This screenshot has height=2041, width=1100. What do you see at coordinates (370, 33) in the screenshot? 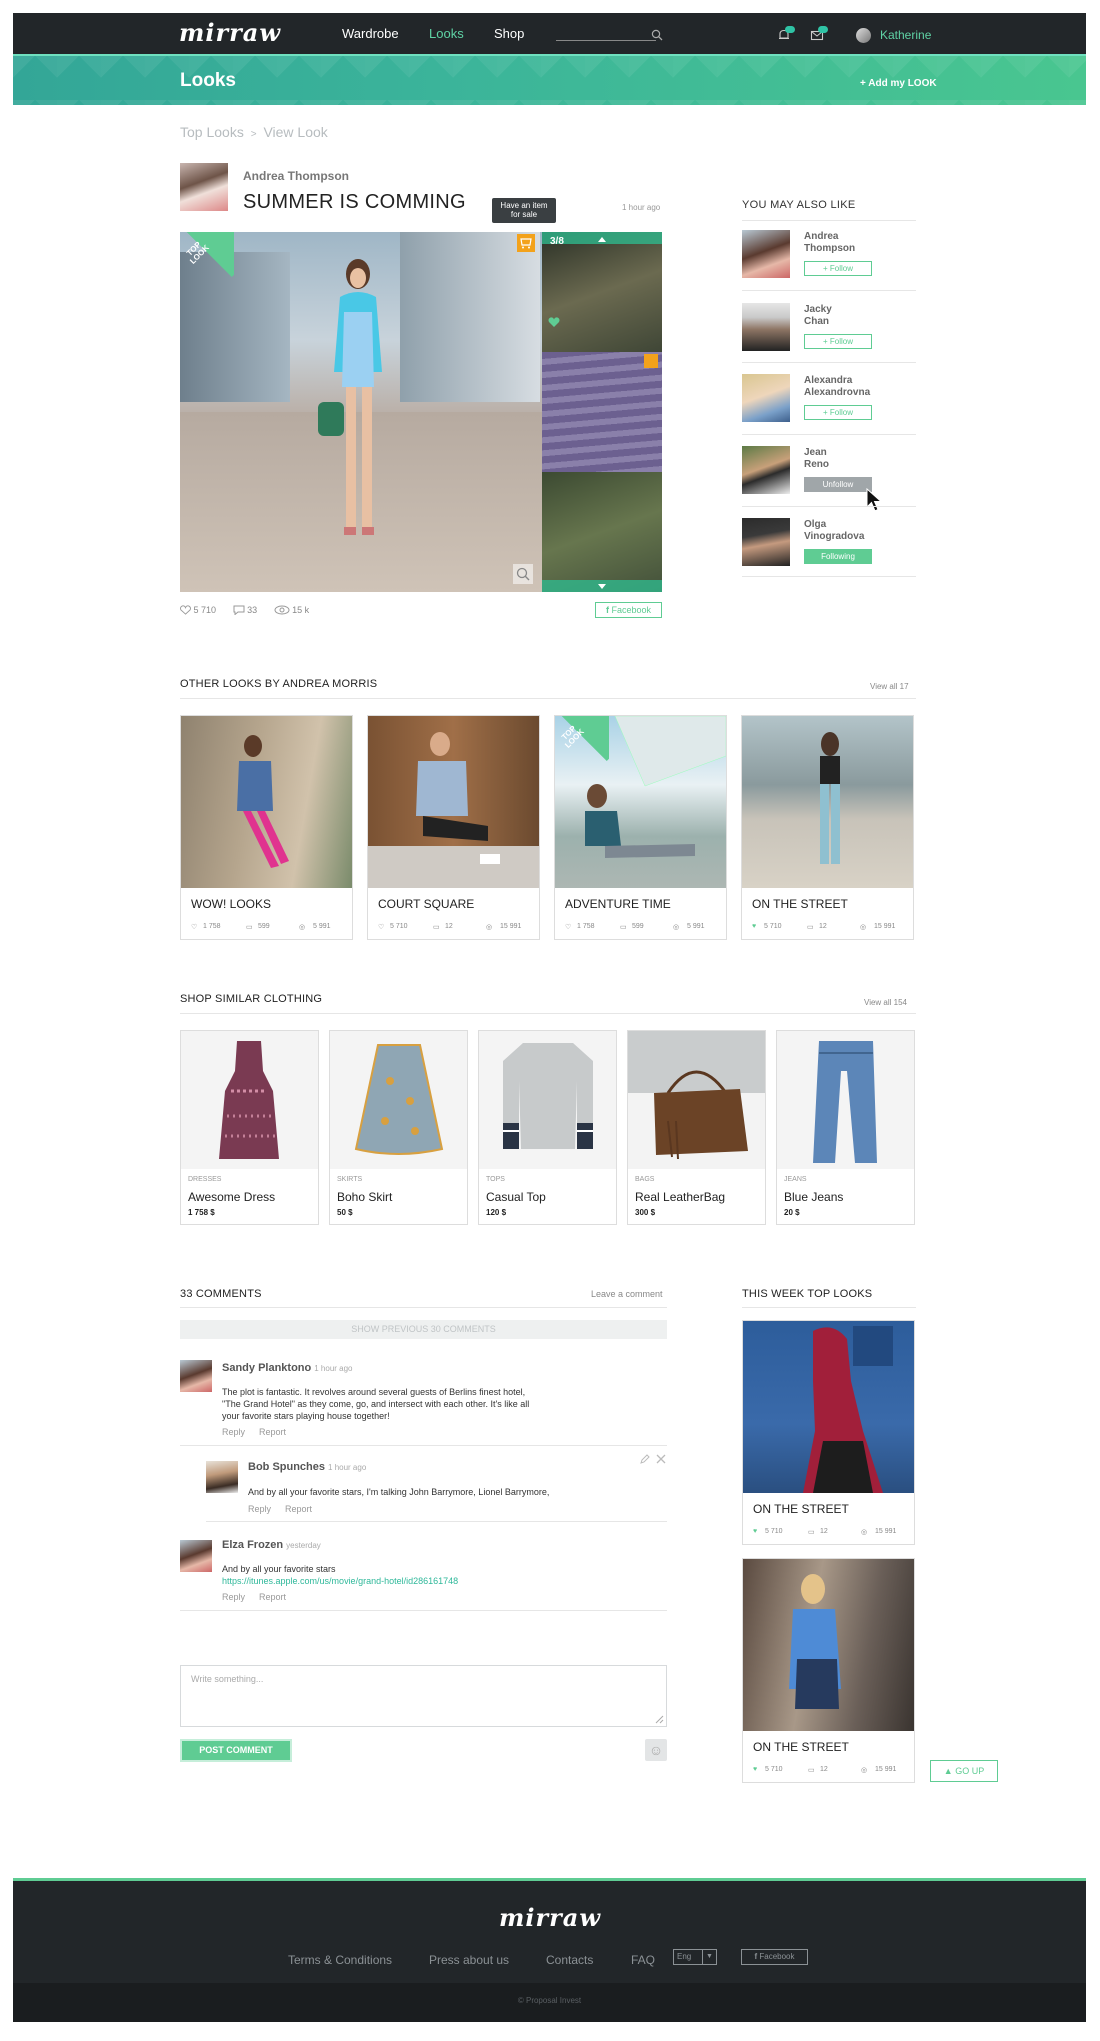
I see `nav-wardrobe: Wardrobe` at bounding box center [370, 33].